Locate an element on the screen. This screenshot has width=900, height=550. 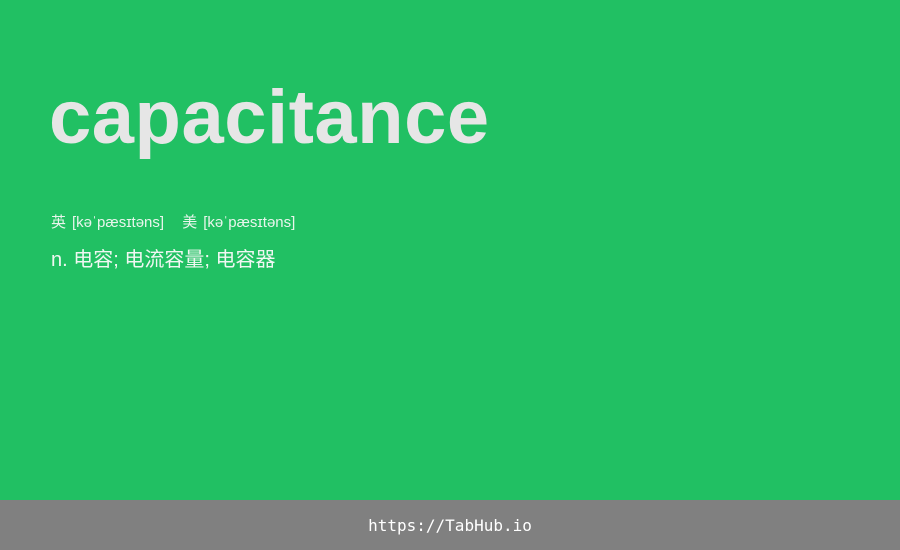
footer-bar: https://TabHub.io is located at coordinates (450, 525).